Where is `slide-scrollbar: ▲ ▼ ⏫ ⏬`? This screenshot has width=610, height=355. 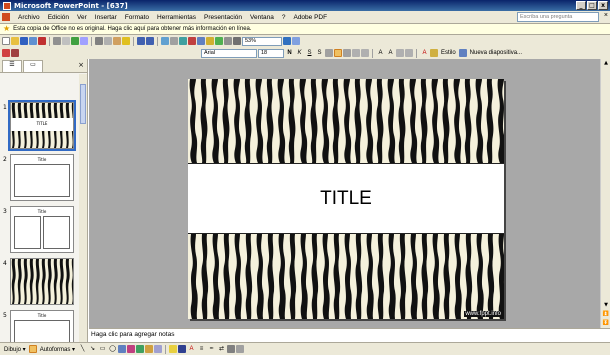
slide-scrollbar: ▲ ▼ ⏫ ⏬ is located at coordinates (605, 193).